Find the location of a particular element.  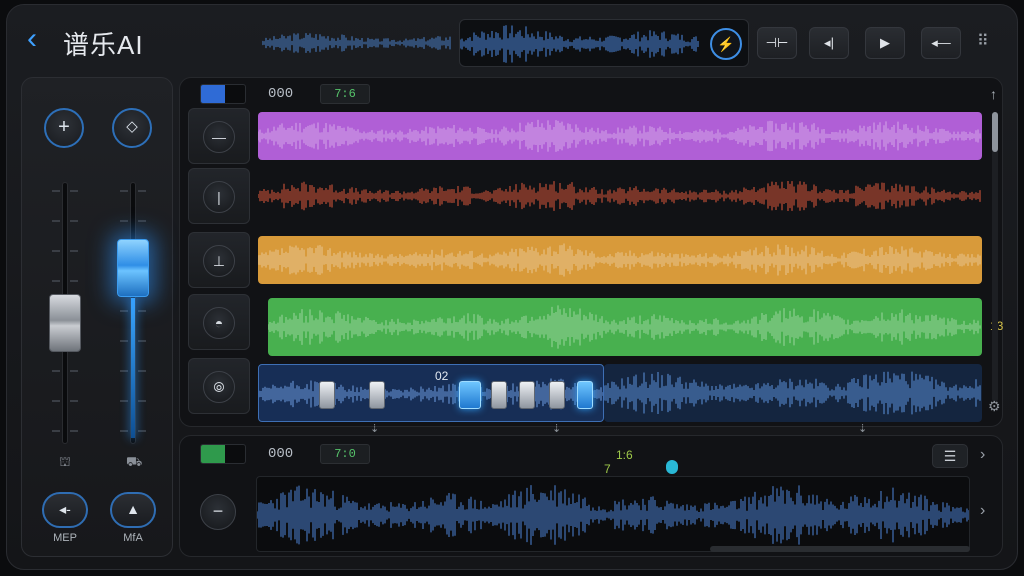

track-3-knob: ⊥ is located at coordinates (219, 261).